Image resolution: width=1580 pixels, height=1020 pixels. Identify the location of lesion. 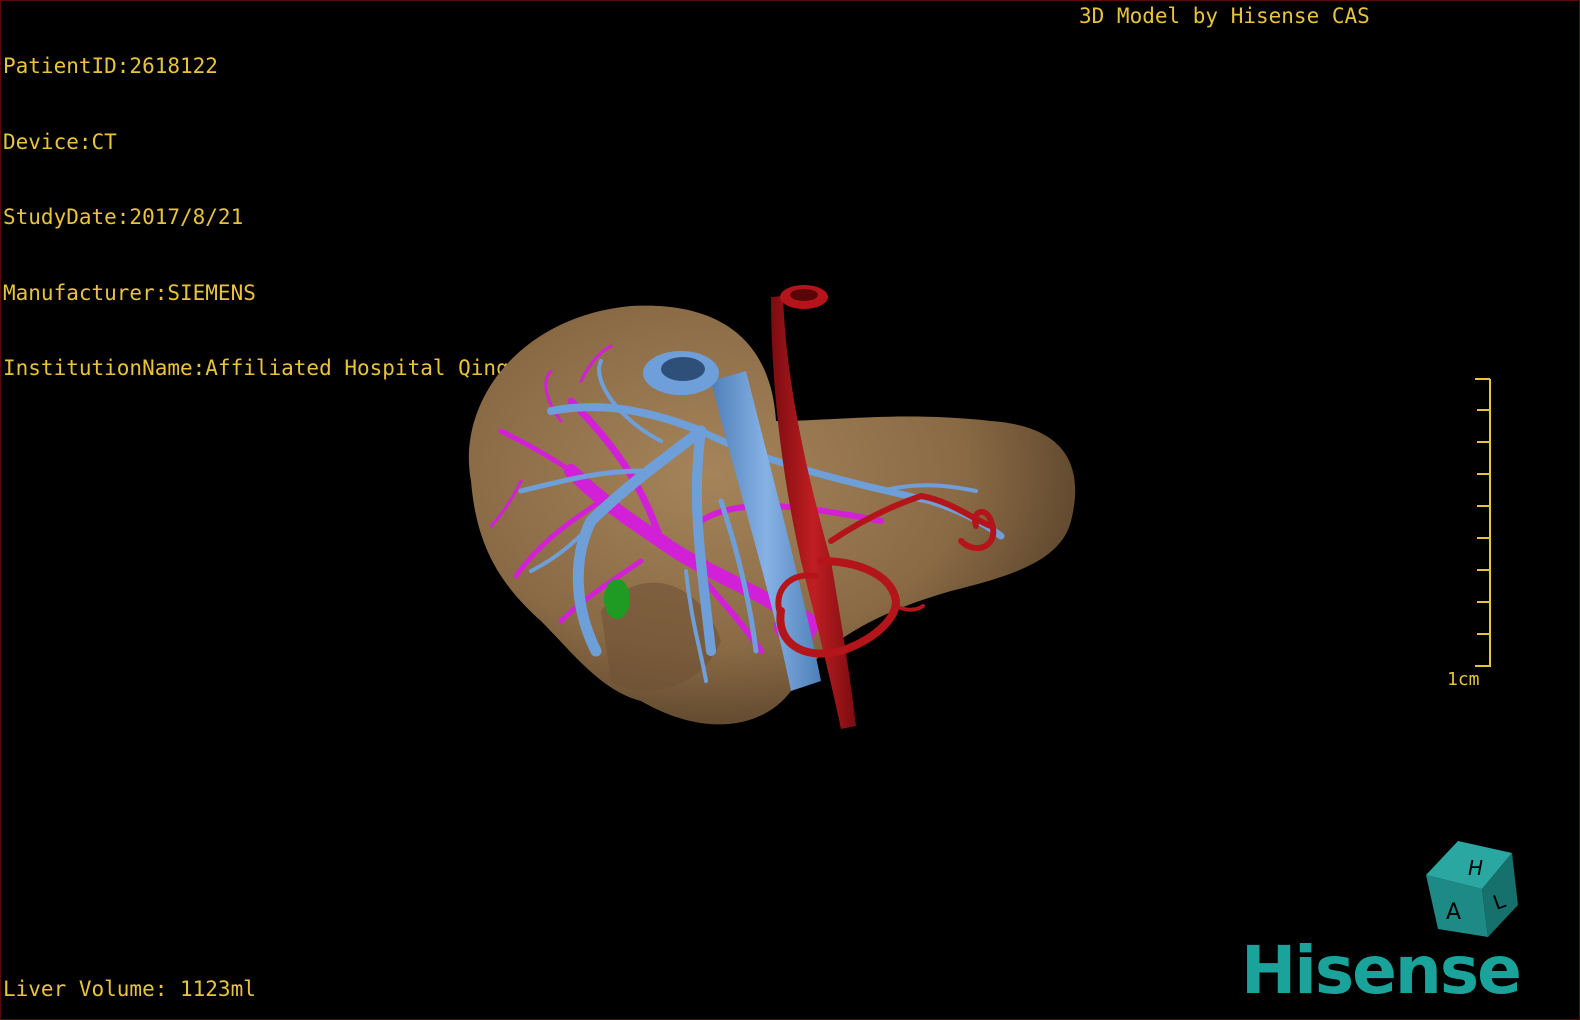
(617, 599).